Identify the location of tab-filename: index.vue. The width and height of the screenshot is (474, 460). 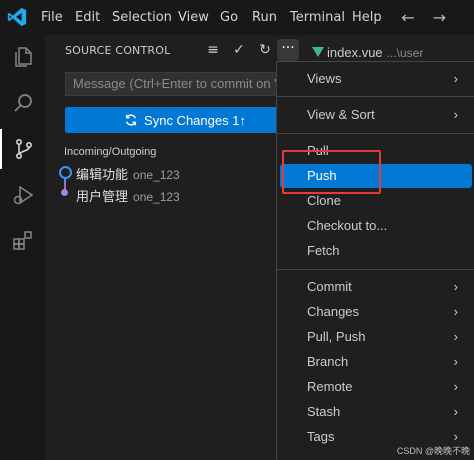
(355, 52).